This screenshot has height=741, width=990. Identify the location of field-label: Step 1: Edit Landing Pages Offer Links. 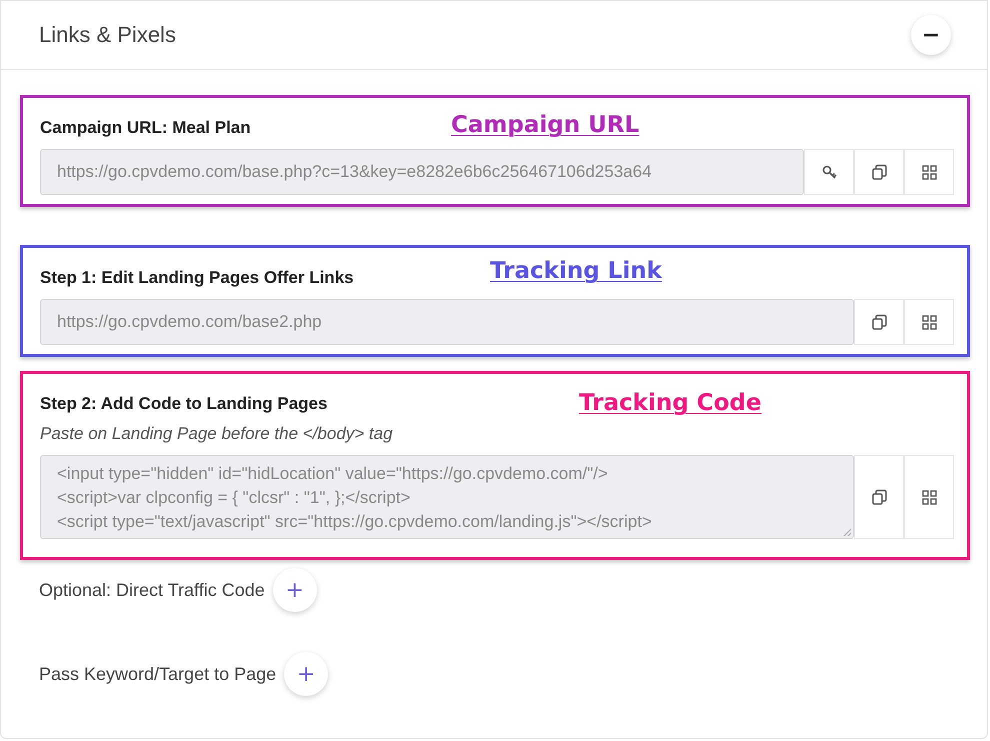
(197, 278).